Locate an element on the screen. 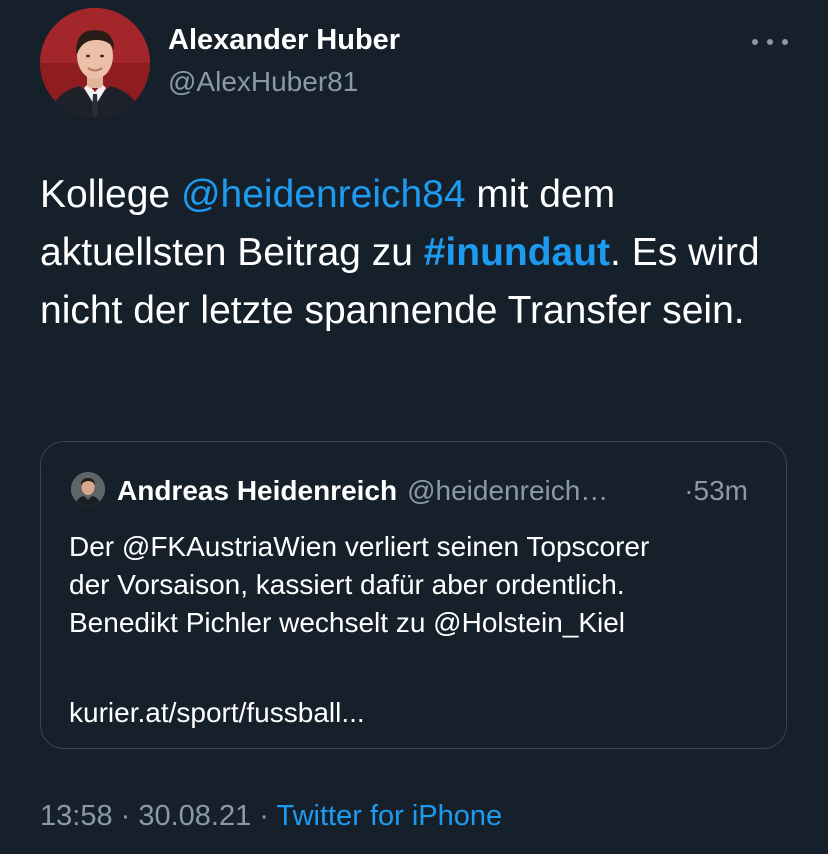  hashtag-link: #inundaut is located at coordinates (517, 252).